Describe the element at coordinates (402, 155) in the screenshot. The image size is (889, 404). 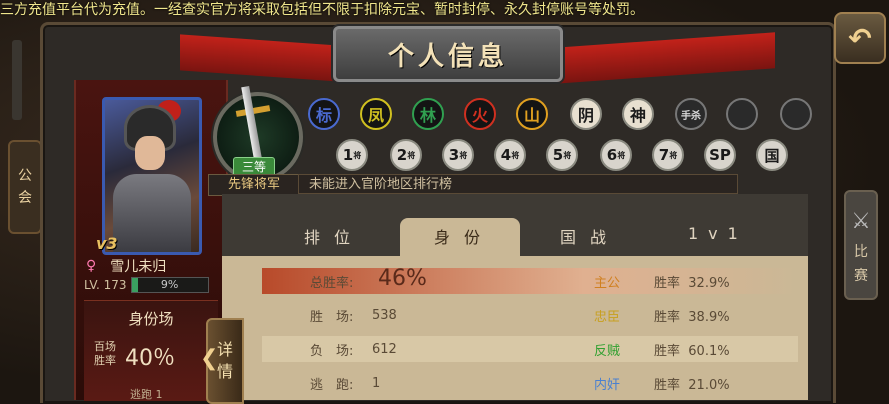
I see `badge-number: 2` at that location.